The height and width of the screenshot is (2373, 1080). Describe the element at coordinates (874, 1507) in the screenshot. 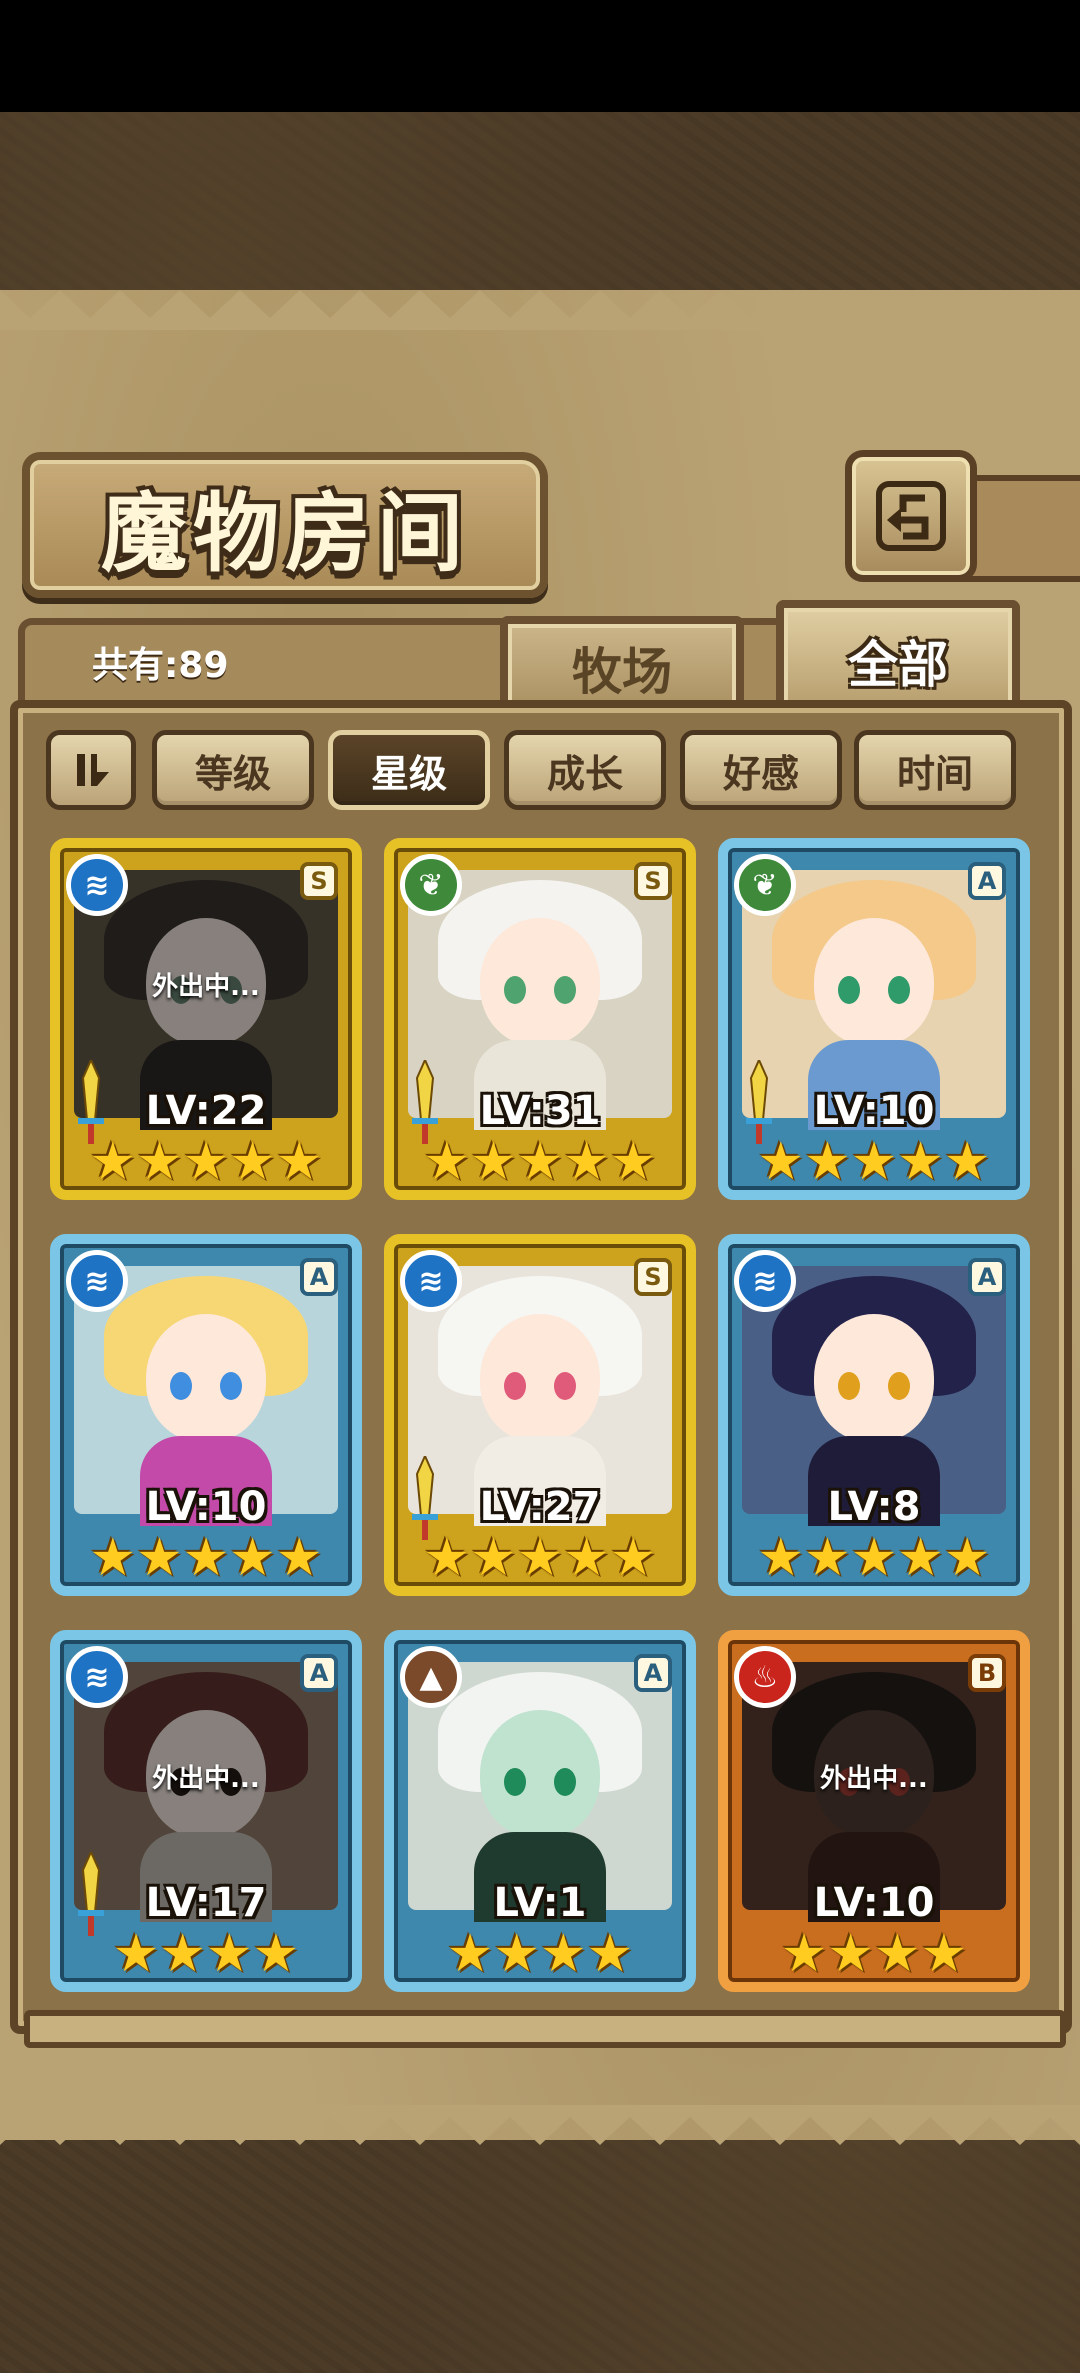

I see `monster-level: LV:8` at that location.